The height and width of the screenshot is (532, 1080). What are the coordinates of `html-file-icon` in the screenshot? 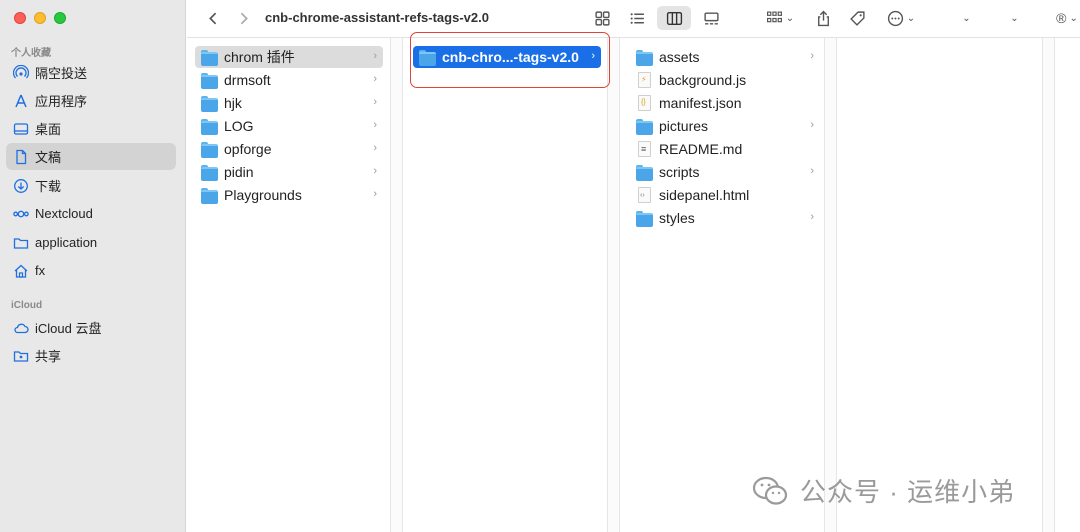 It's located at (644, 195).